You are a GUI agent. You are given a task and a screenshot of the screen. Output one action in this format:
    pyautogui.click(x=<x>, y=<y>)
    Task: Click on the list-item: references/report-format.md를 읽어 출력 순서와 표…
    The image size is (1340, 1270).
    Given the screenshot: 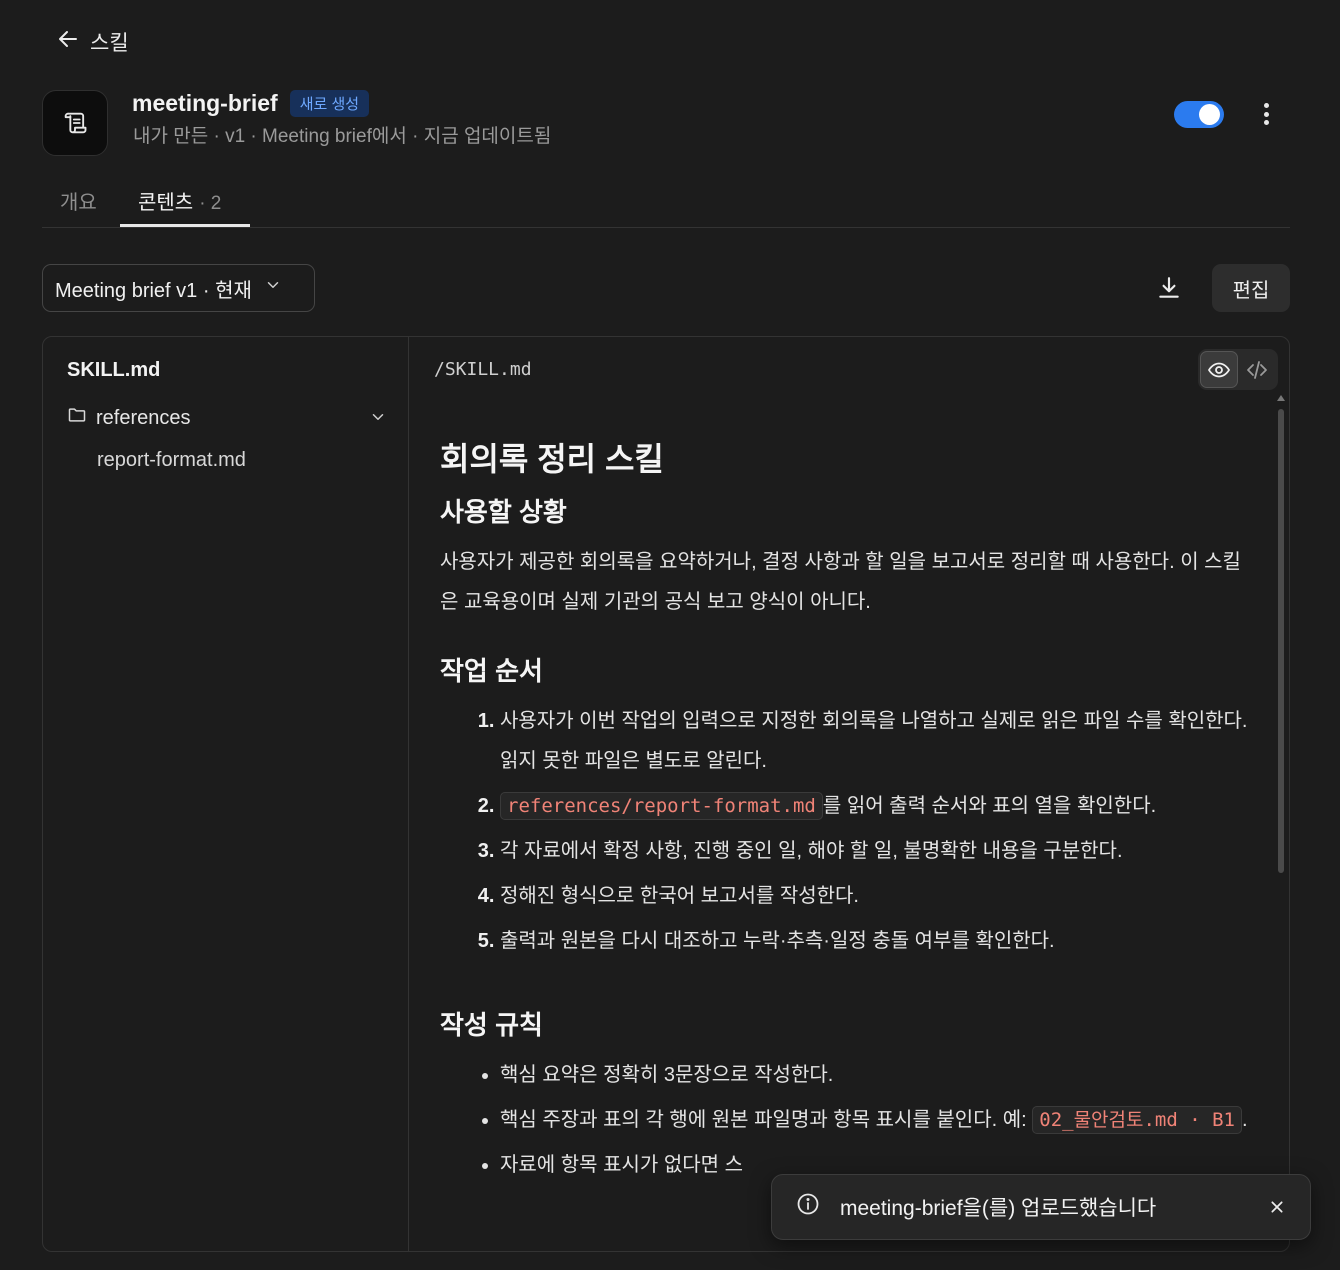 What is the action you would take?
    pyautogui.click(x=875, y=806)
    